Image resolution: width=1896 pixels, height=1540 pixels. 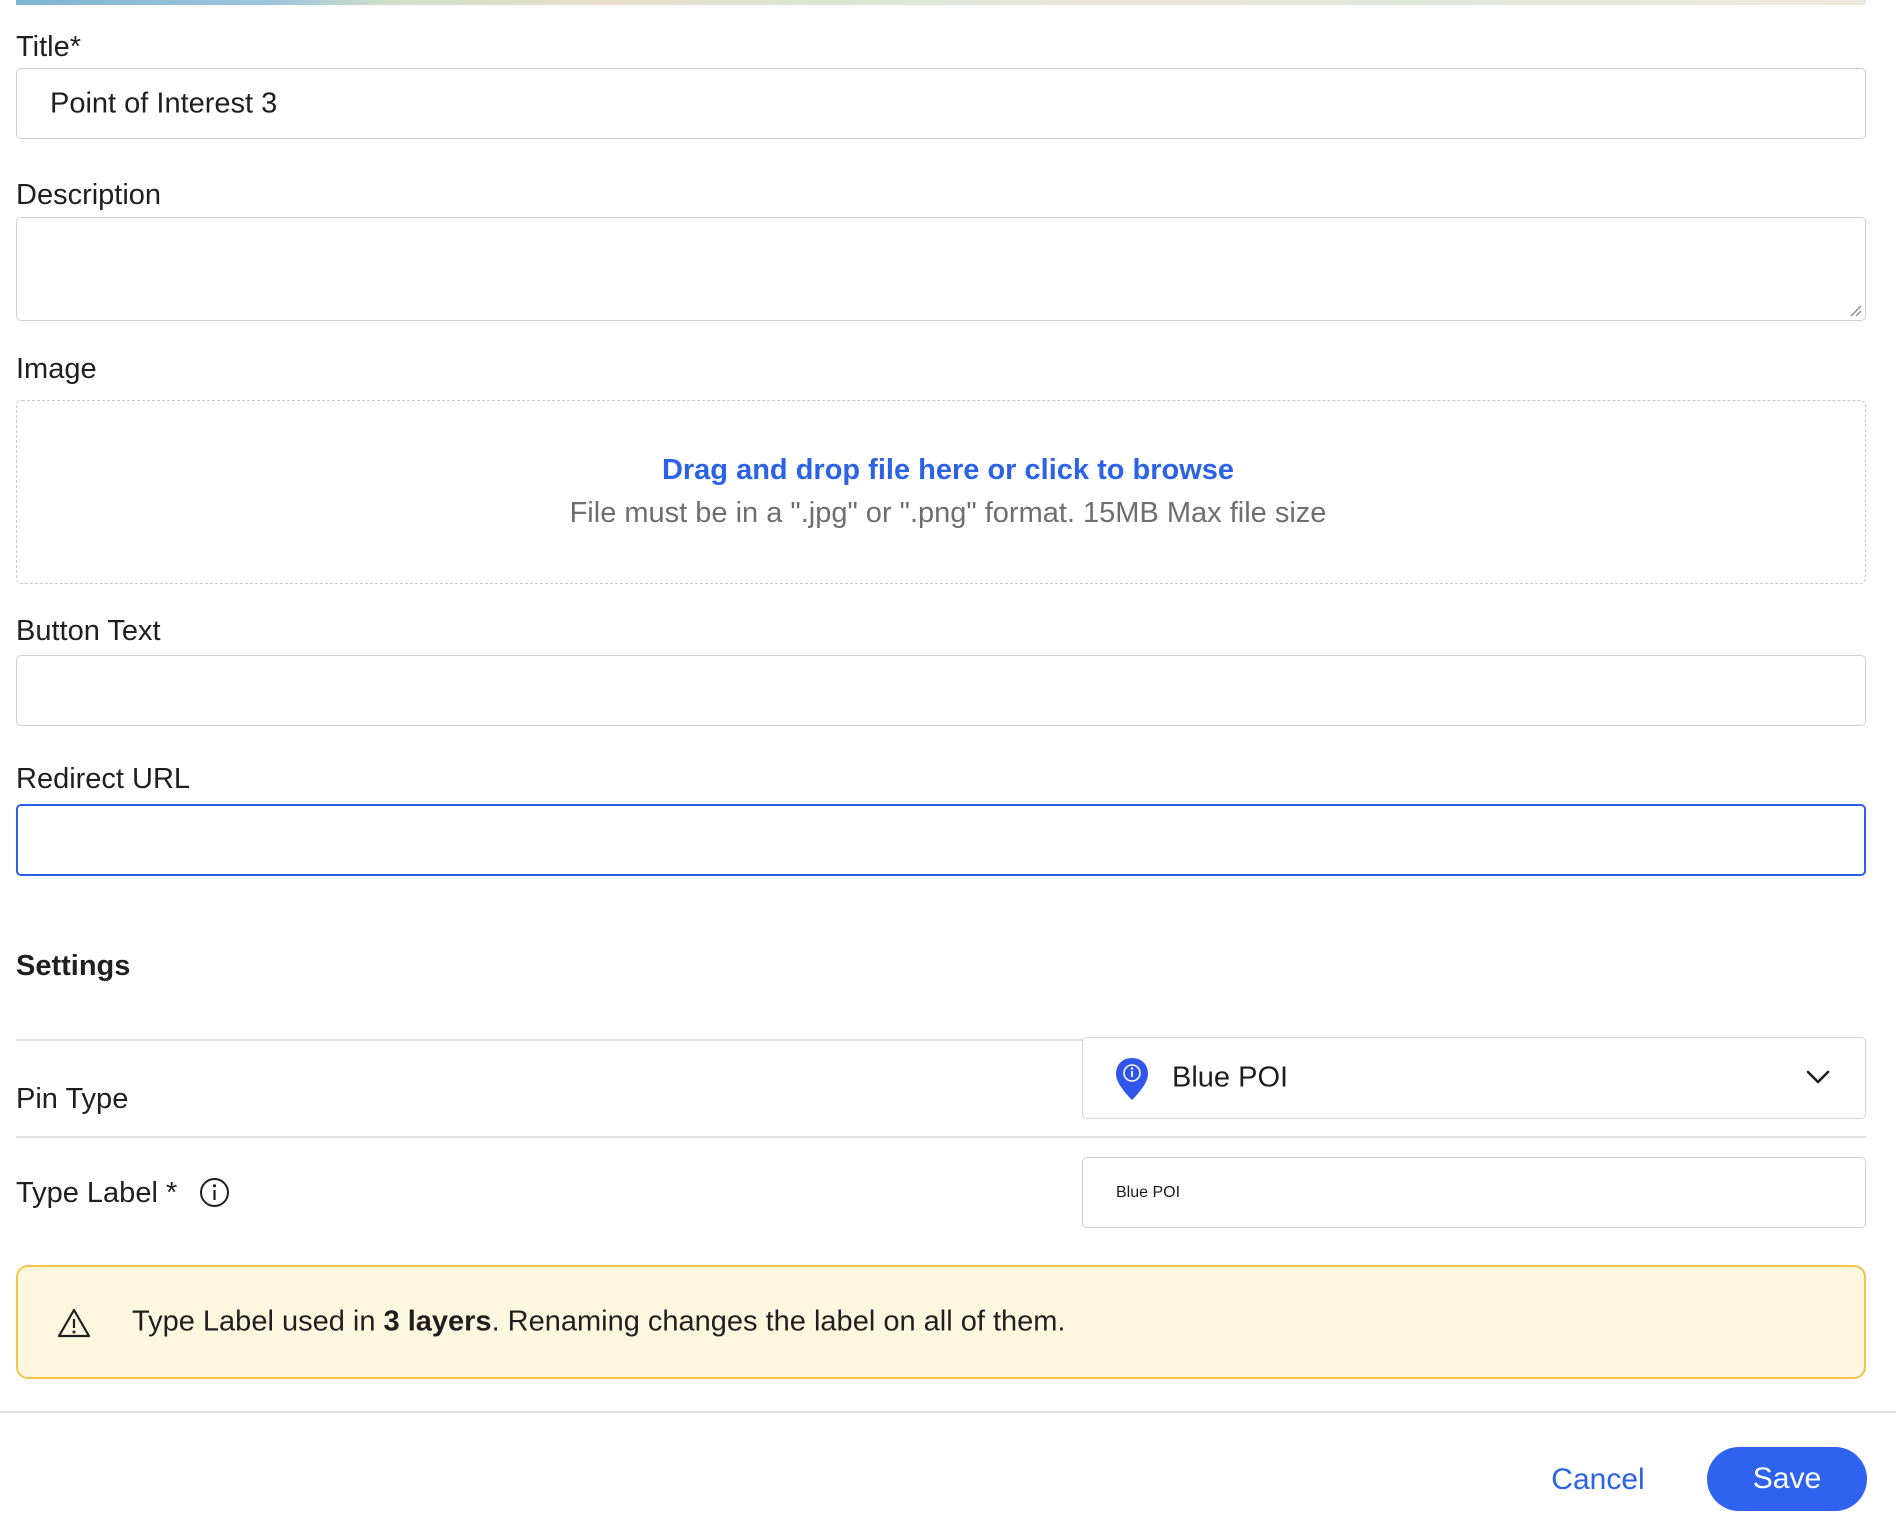 I want to click on cancel-button: Cancel, so click(x=1598, y=1480).